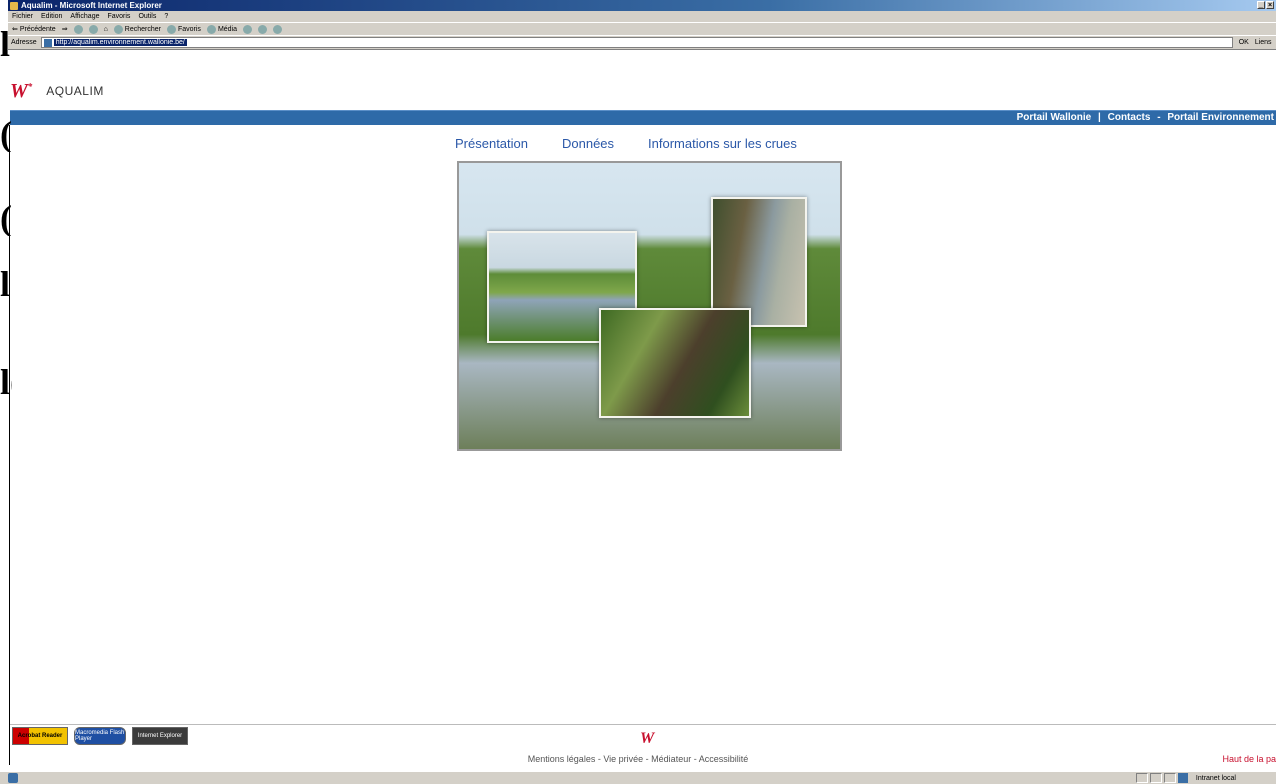  Describe the element at coordinates (14, 5) in the screenshot. I see `ie-app-icon` at that location.